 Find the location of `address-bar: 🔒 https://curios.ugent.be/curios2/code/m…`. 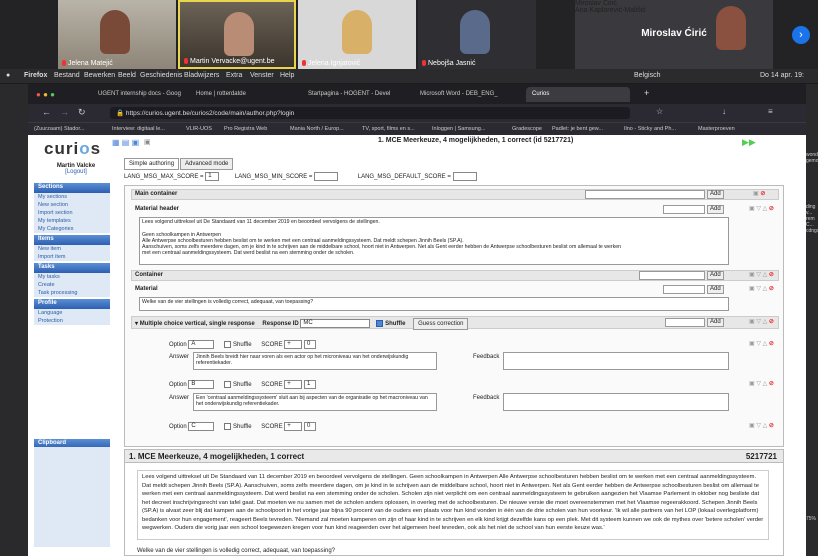

address-bar: 🔒 https://curios.ugent.be/curios2/code/m… is located at coordinates (370, 113).